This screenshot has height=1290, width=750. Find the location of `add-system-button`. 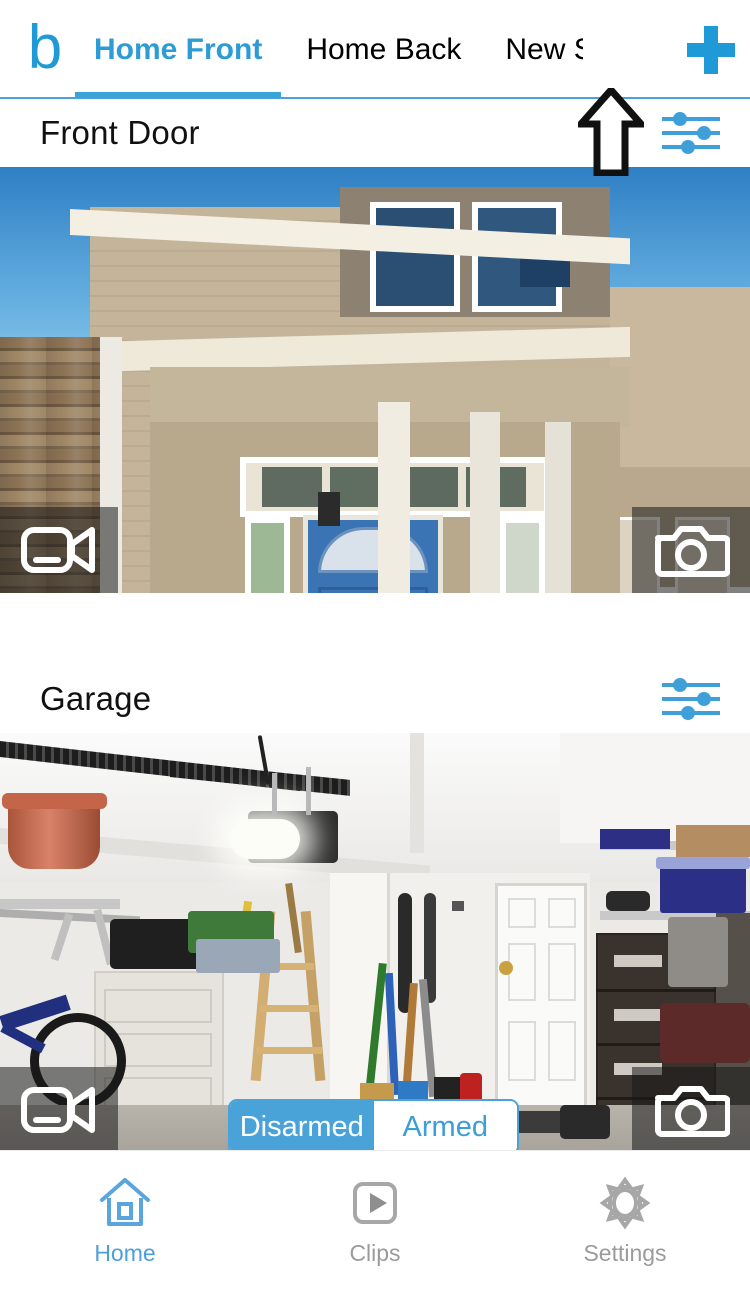

add-system-button is located at coordinates (711, 49).